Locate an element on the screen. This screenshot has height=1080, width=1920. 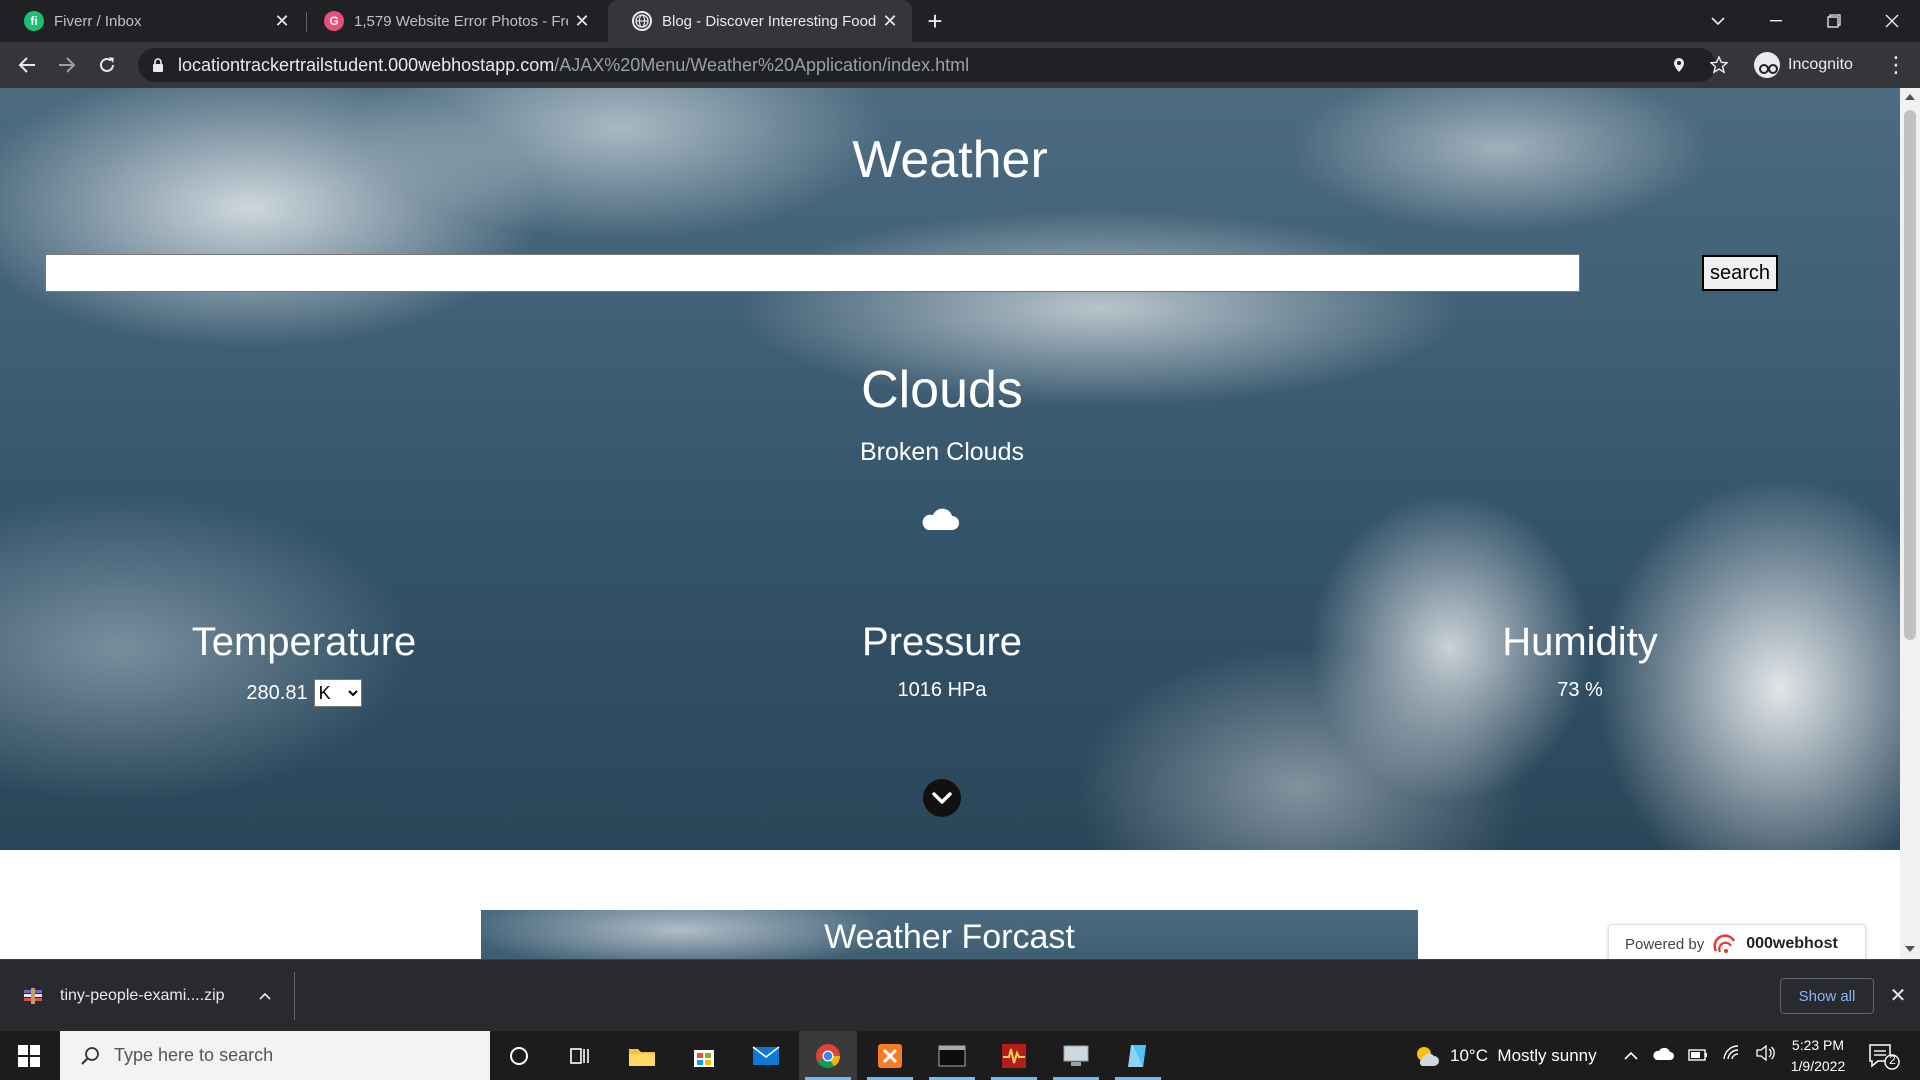
pressure-value: 1016 HPa is located at coordinates (942, 690).